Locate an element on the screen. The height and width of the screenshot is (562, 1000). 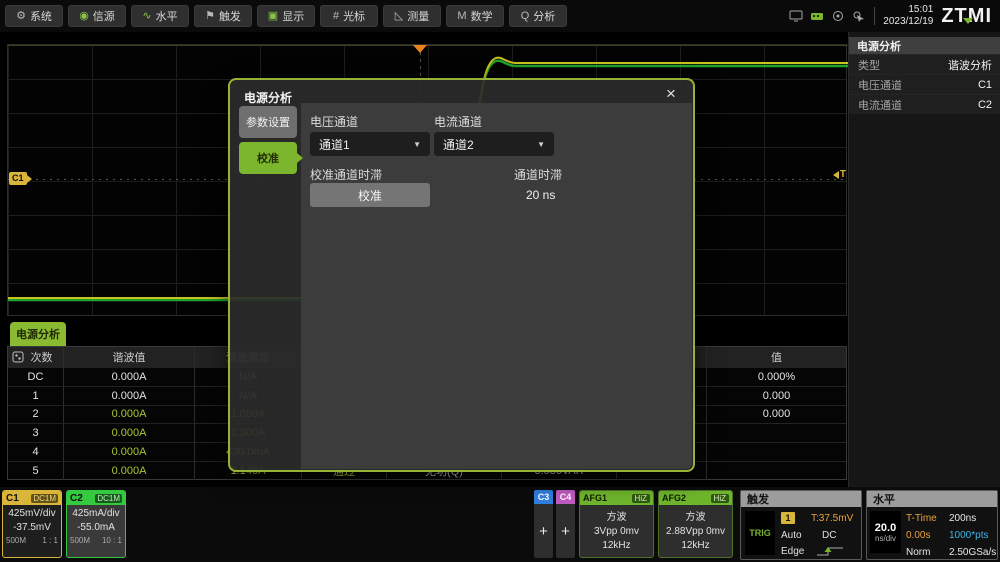
menu-label: 信源 is located at coordinates (103, 17).